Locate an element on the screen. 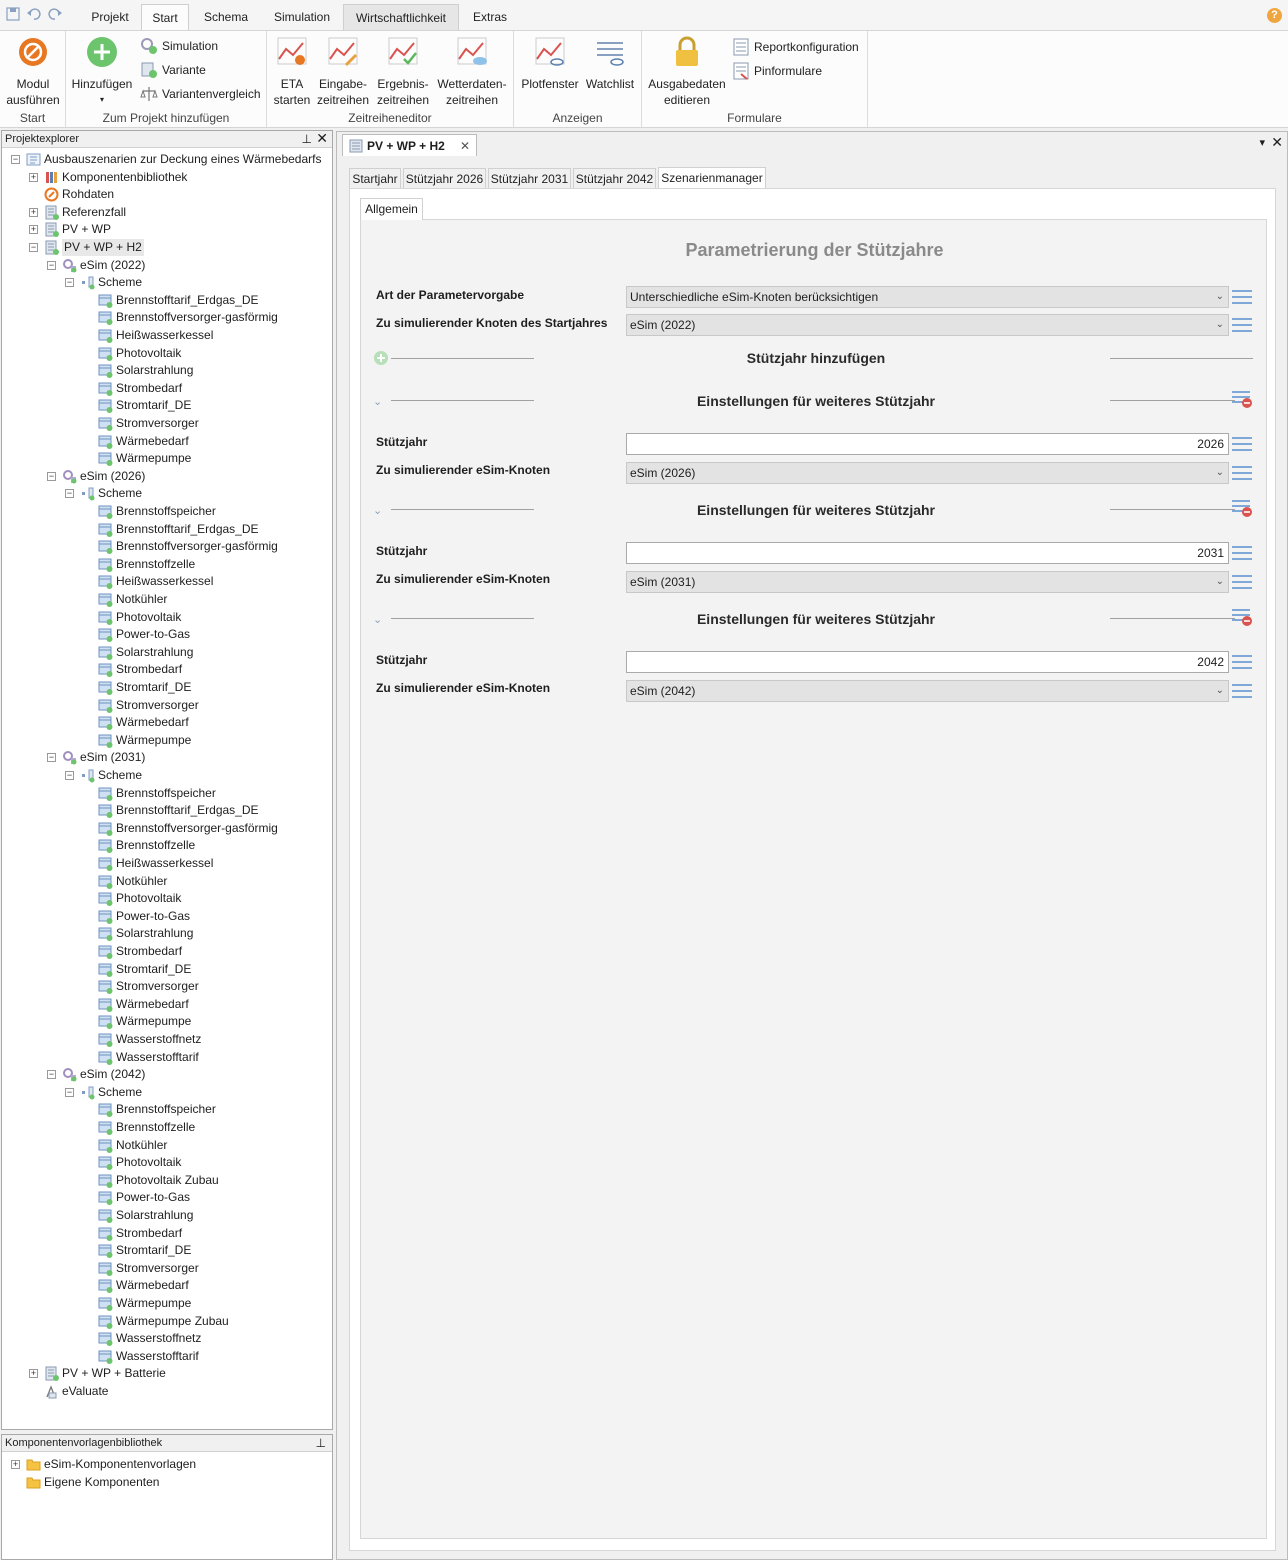  add-stuetzjahr-icon is located at coordinates (381, 358).